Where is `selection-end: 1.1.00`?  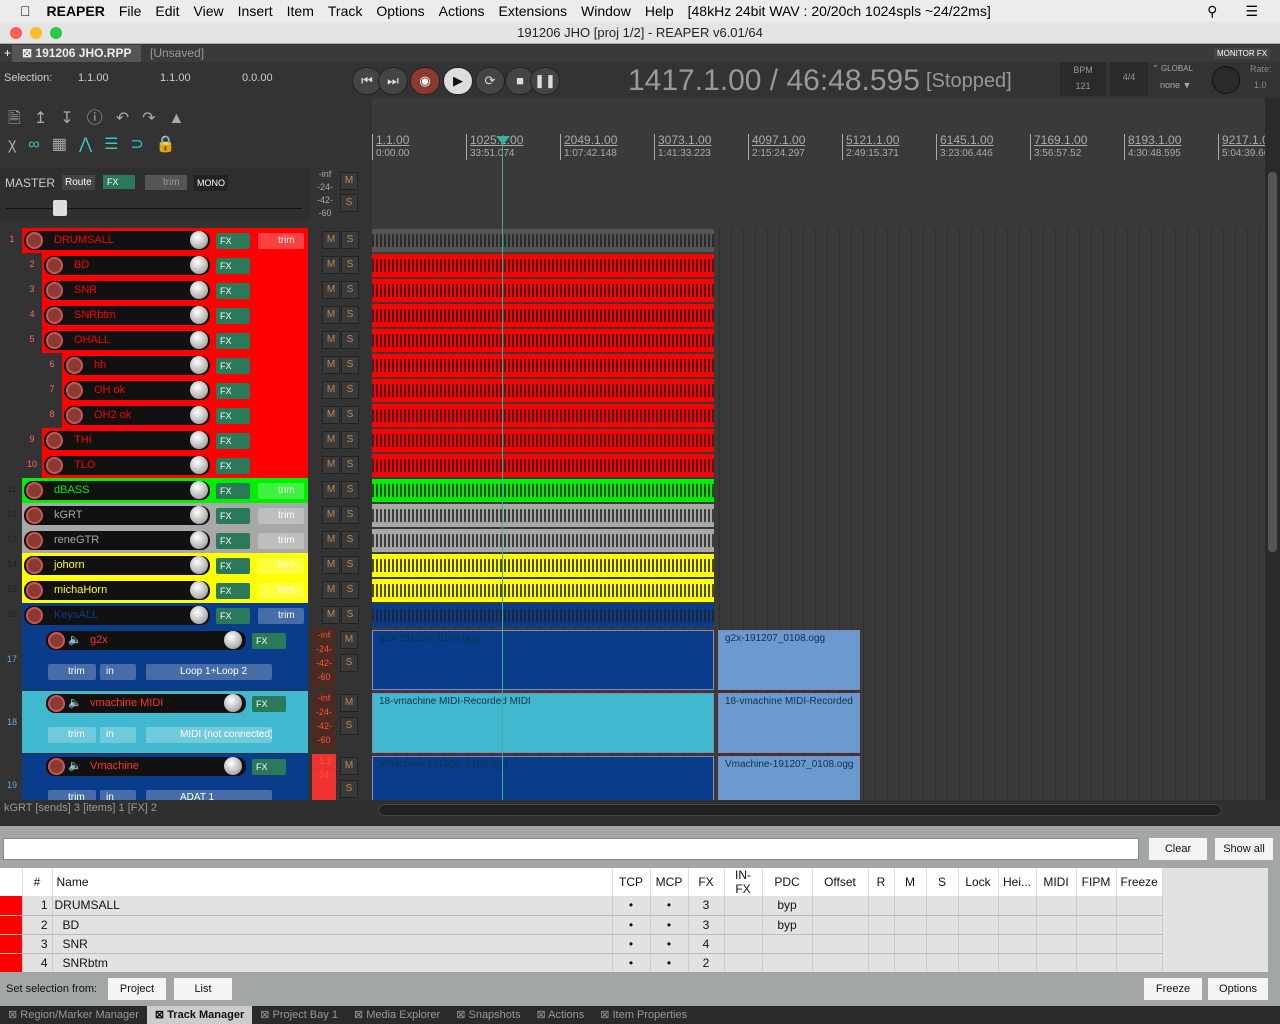
selection-end: 1.1.00 is located at coordinates (175, 78).